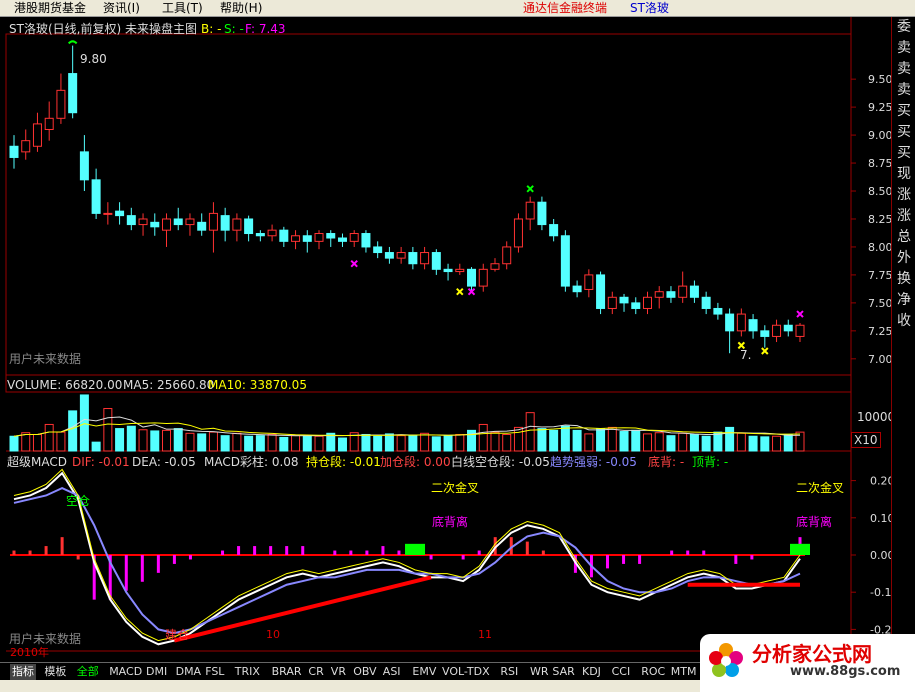  Describe the element at coordinates (315, 672) in the screenshot. I see `tab-cr: CR` at that location.